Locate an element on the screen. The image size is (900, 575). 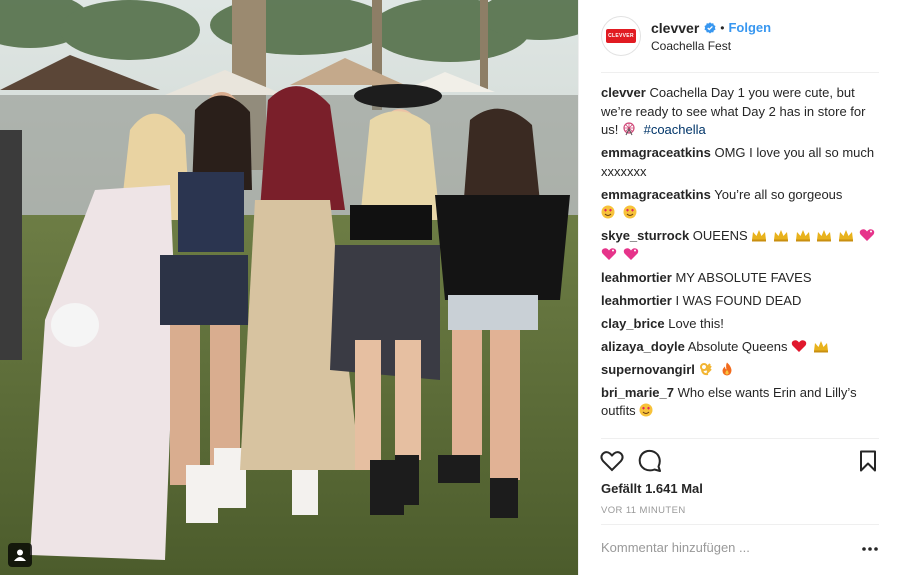
likes-count: Gefällt 1.641 Mal is located at coordinates (652, 488).